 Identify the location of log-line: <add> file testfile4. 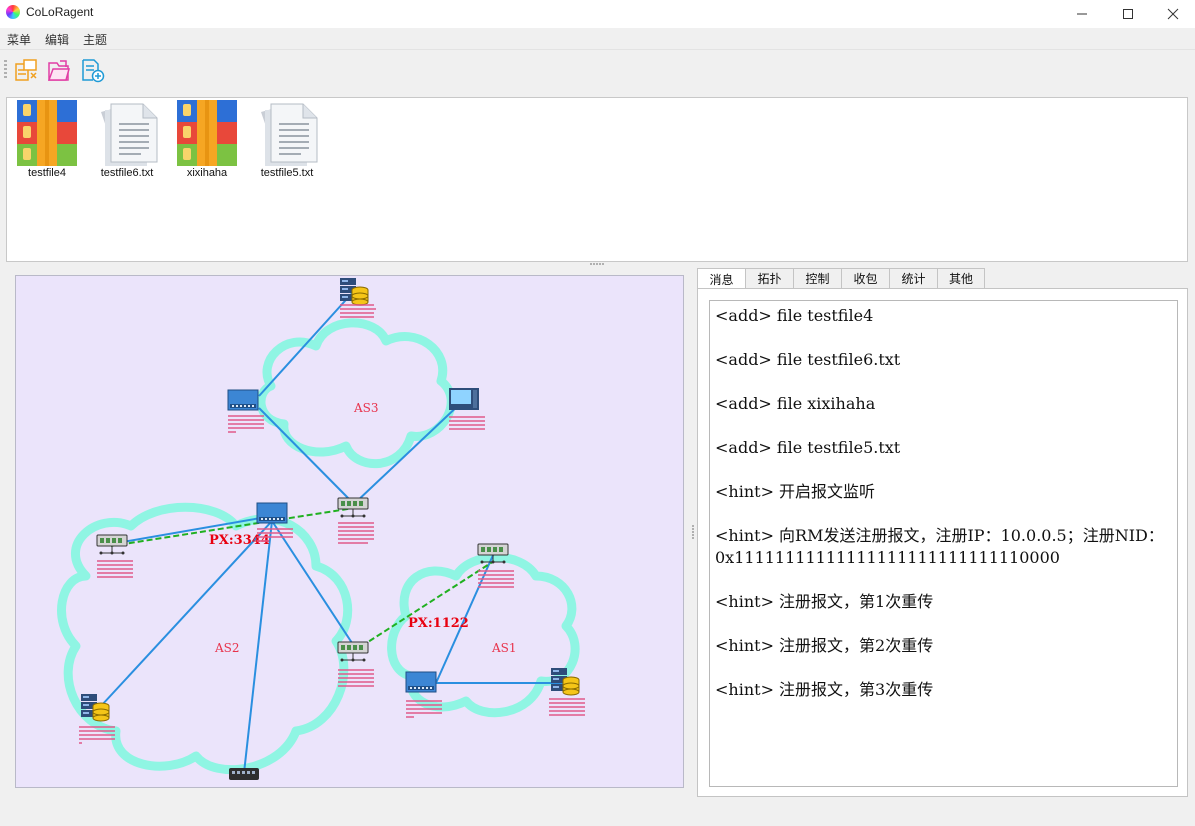
(794, 315).